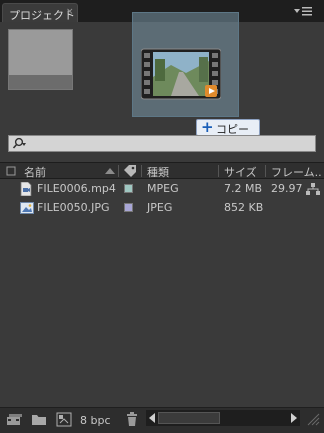 The height and width of the screenshot is (433, 324). What do you see at coordinates (132, 419) in the screenshot?
I see `trash-icon` at bounding box center [132, 419].